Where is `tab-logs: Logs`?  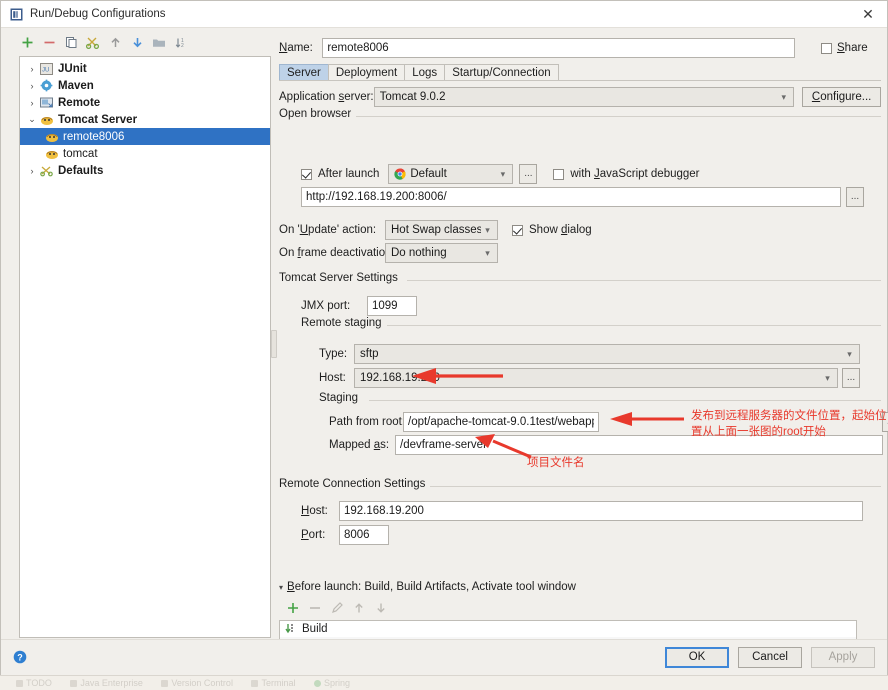
tab-logs: Logs is located at coordinates (425, 72).